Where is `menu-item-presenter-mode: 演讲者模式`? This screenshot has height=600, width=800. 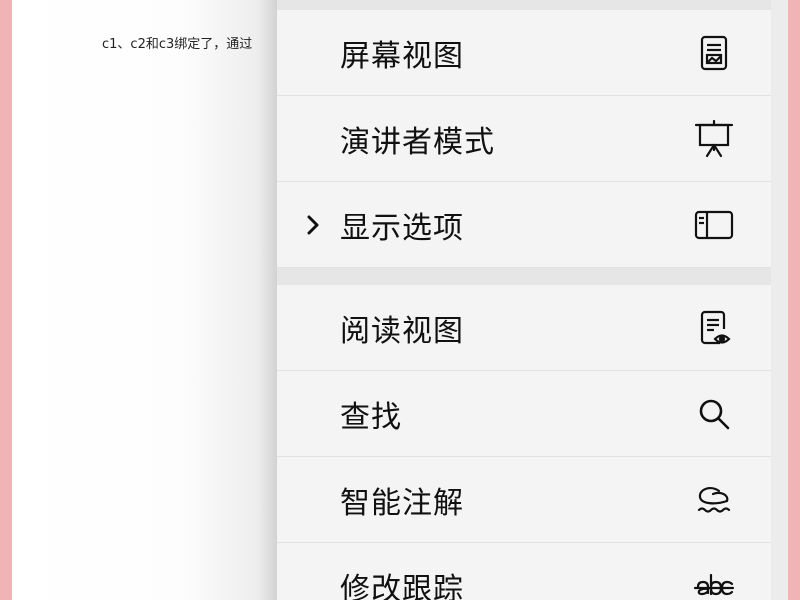 menu-item-presenter-mode: 演讲者模式 is located at coordinates (524, 139).